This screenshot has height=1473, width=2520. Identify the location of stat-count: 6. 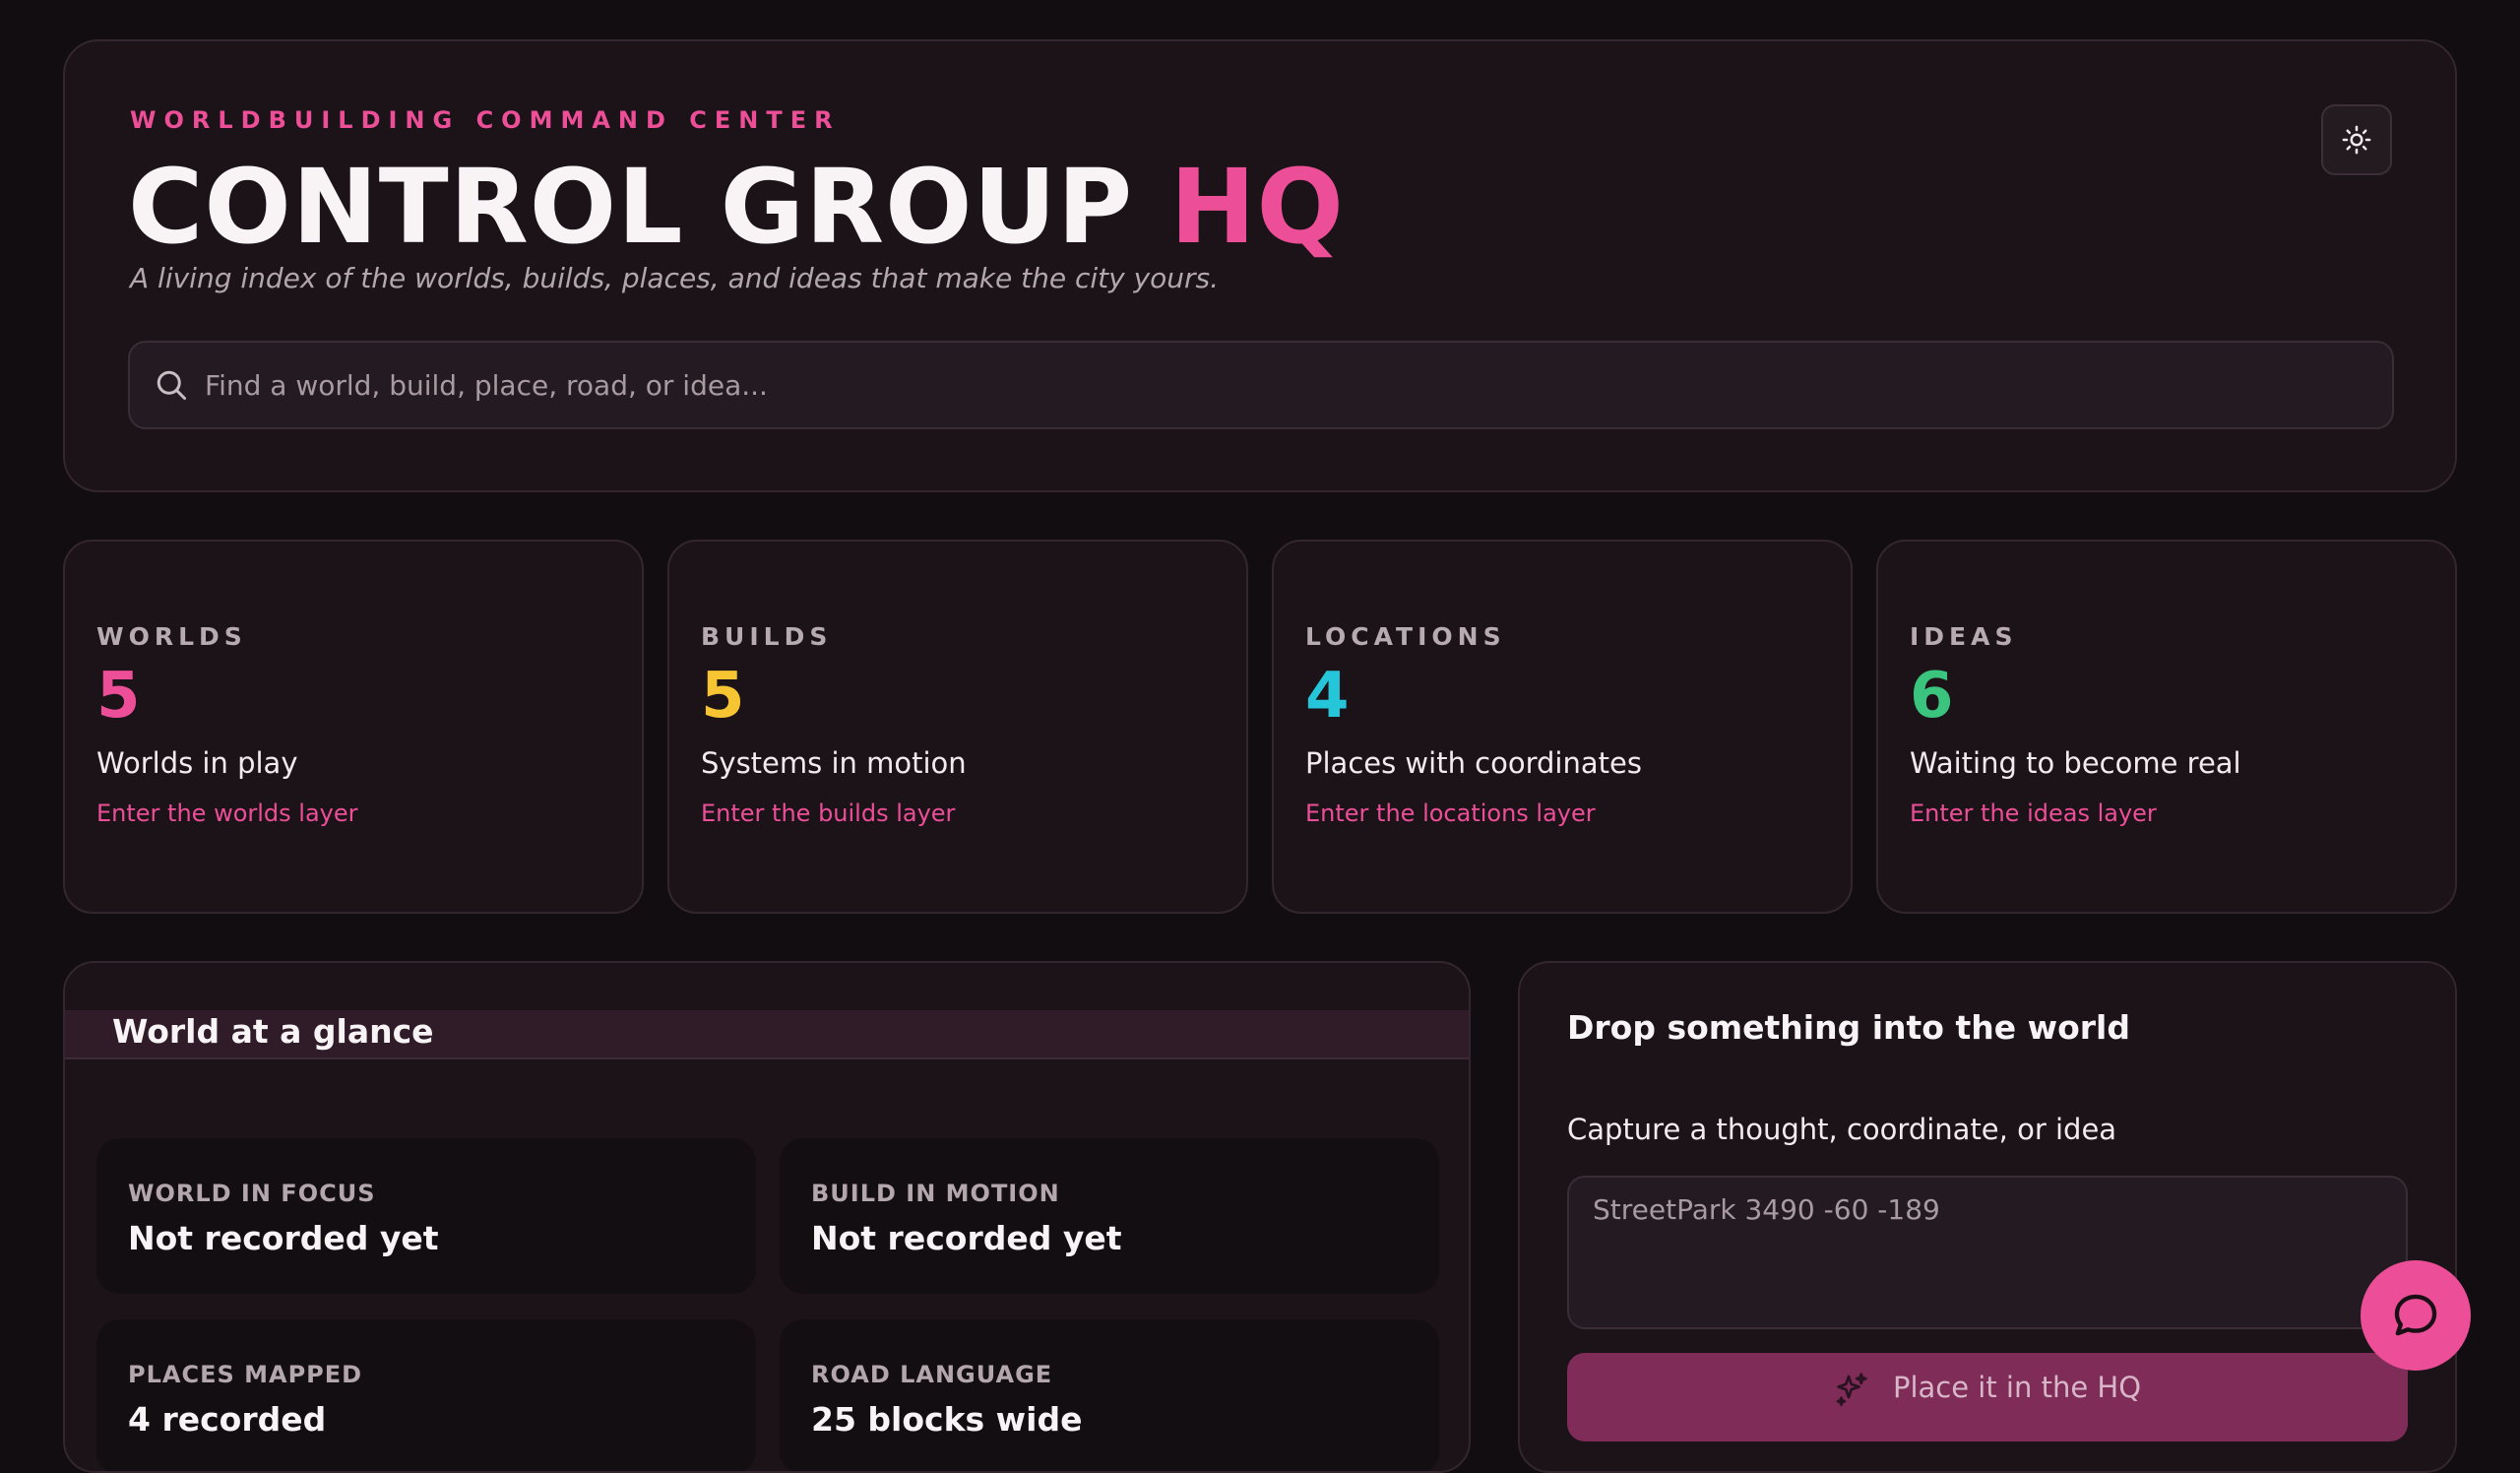
(1932, 696).